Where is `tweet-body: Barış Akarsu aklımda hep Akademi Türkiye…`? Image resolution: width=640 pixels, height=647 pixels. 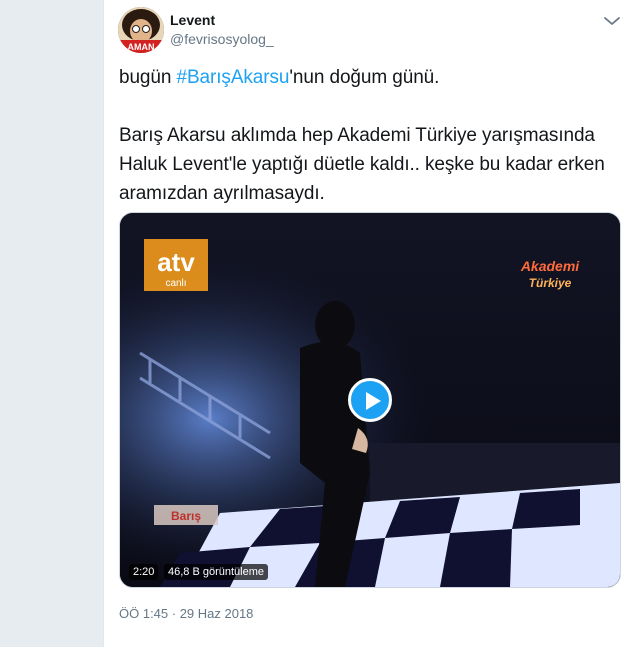
tweet-body: Barış Akarsu aklımda hep Akademi Türkiye… is located at coordinates (362, 164).